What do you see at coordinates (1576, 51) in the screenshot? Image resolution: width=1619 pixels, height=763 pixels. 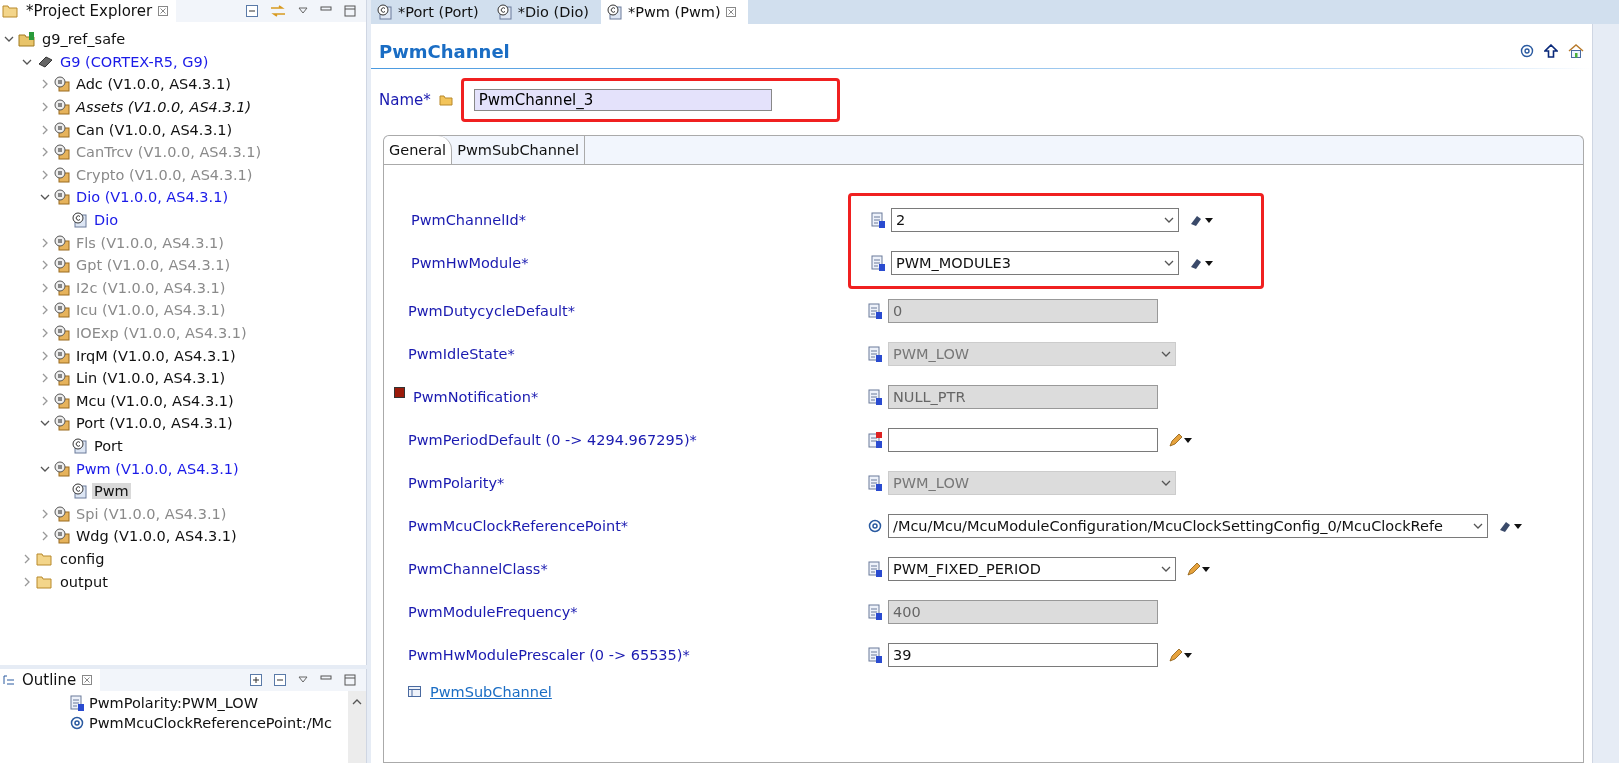 I see `home-icon` at bounding box center [1576, 51].